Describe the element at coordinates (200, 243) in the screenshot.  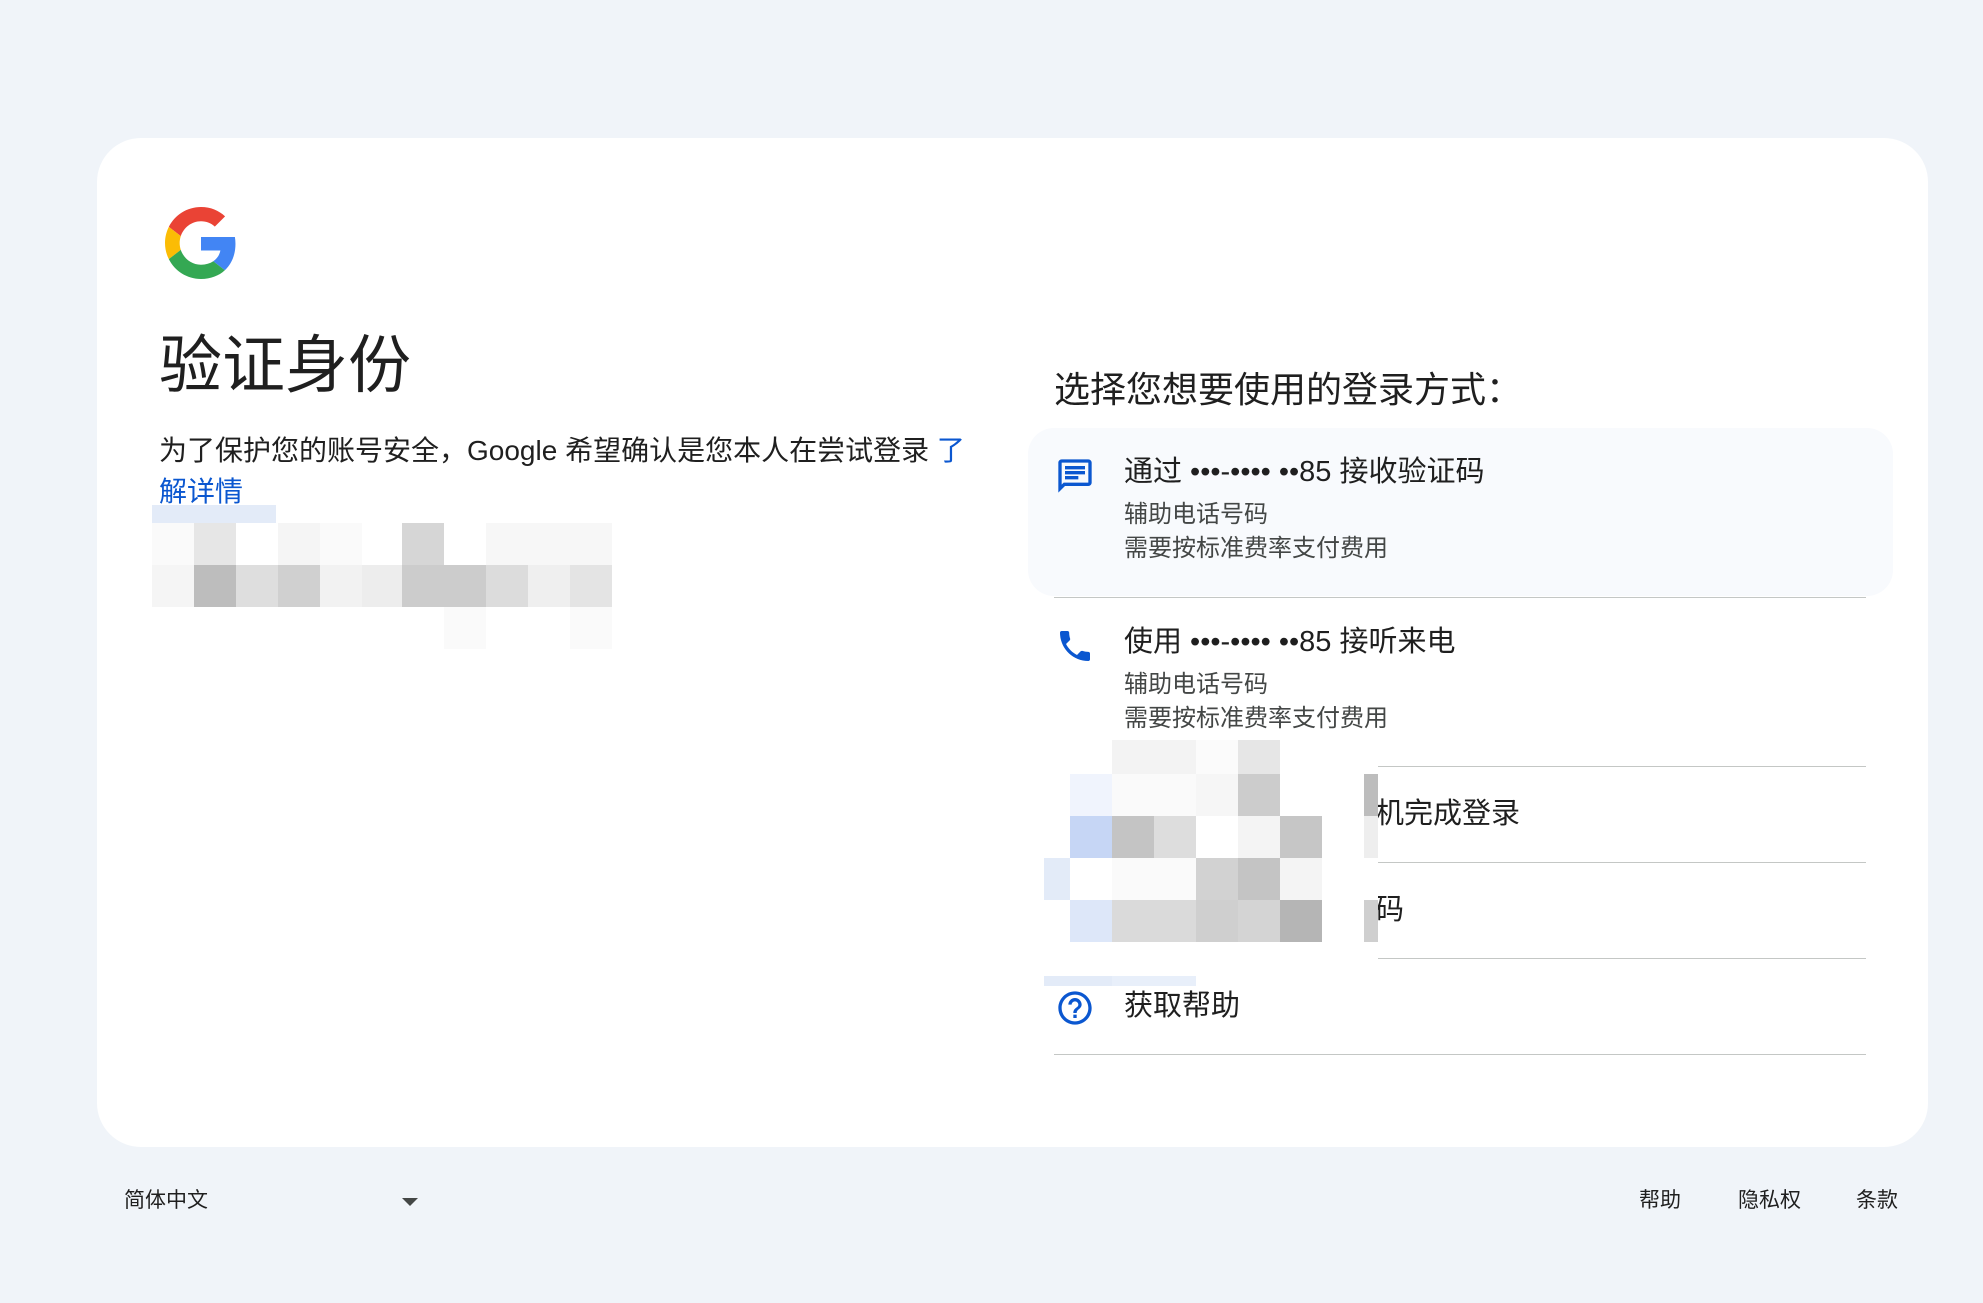
I see `google-logo-icon` at that location.